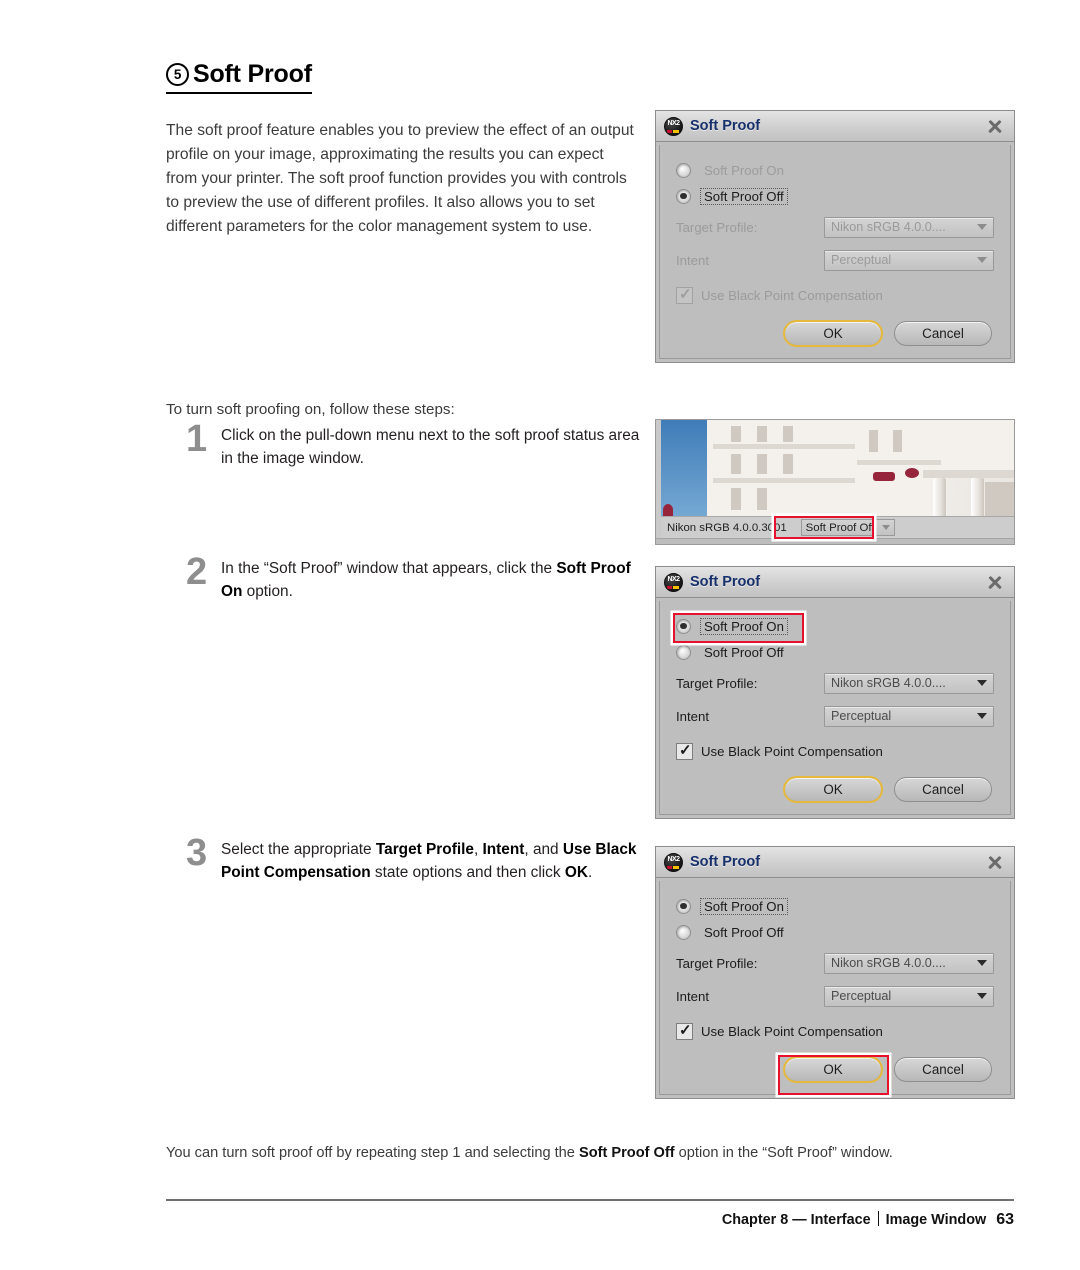 The image size is (1080, 1270). I want to click on photo-building-left, so click(782, 469).